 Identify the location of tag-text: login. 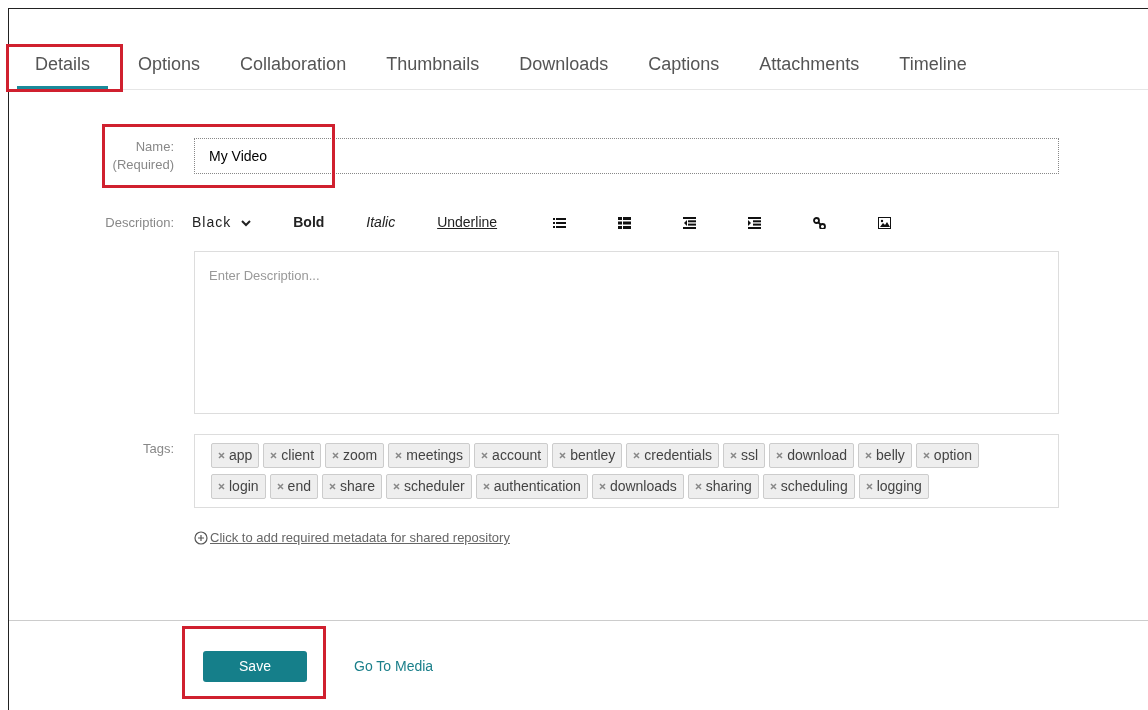
(244, 487).